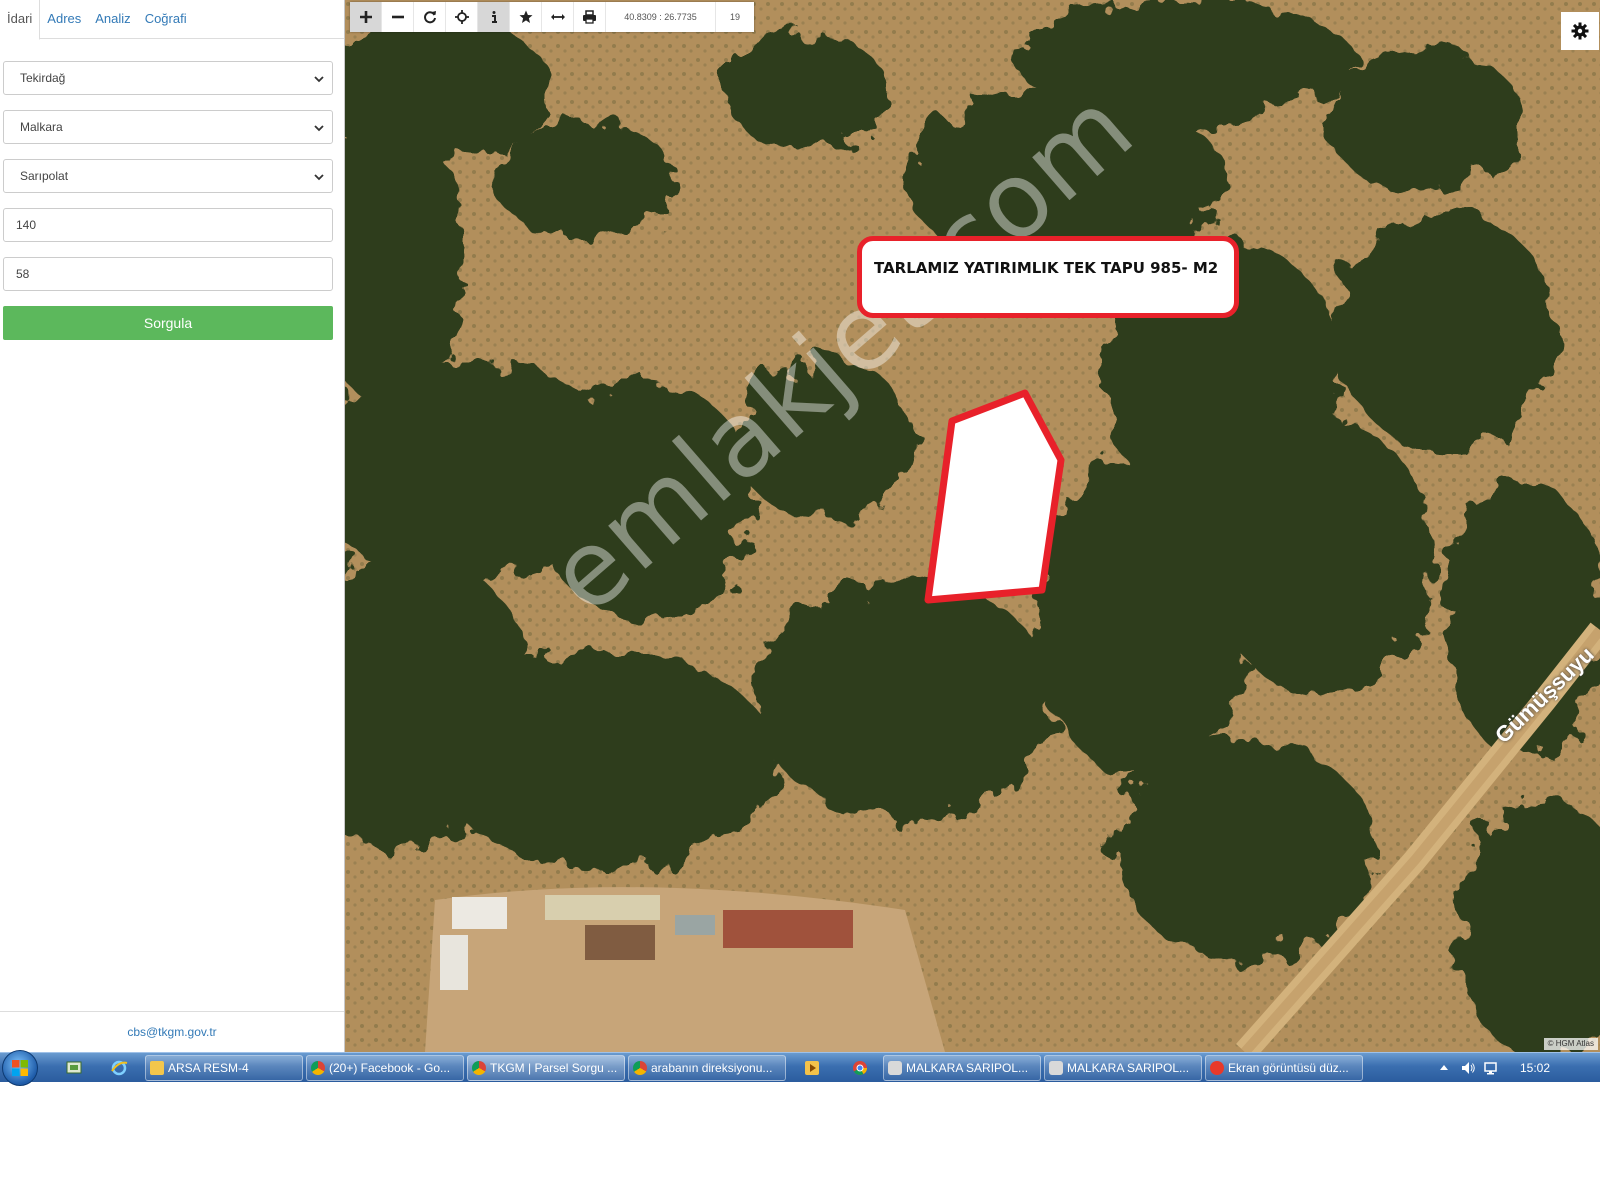  I want to click on taskbar-item: ARSA RESM-4, so click(224, 1068).